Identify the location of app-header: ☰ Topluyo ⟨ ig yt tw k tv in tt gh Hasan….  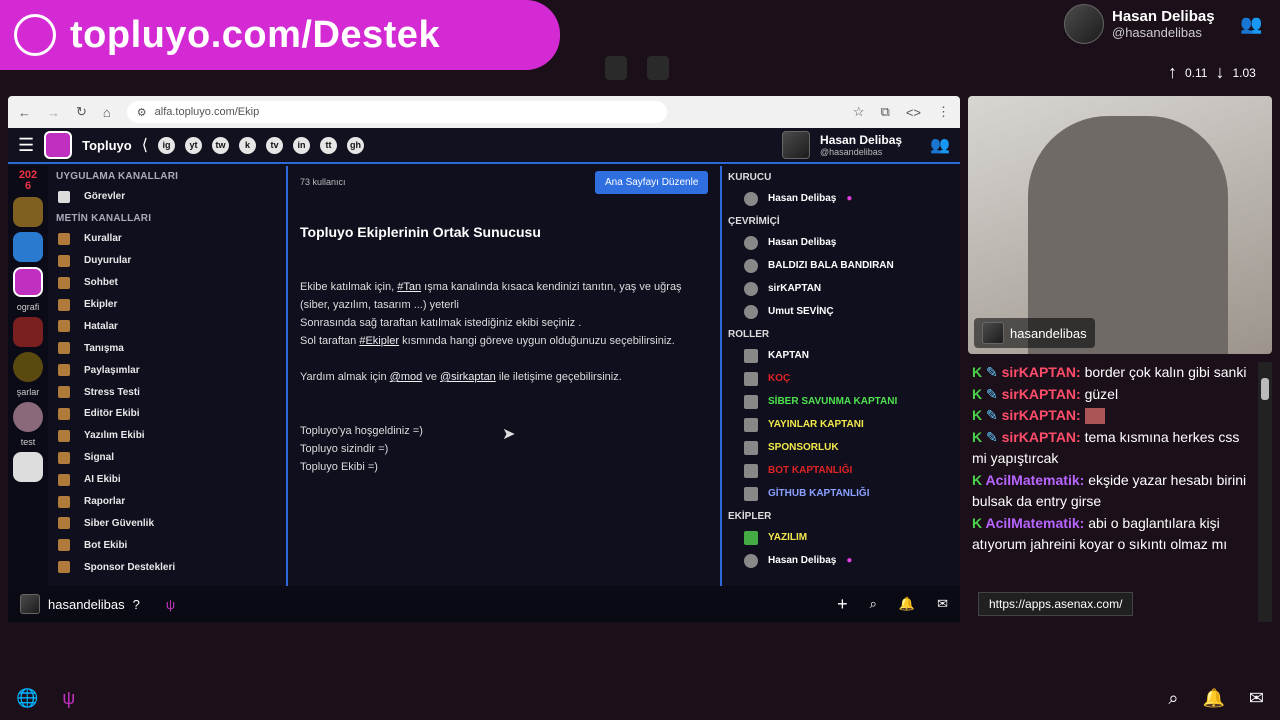
(484, 146).